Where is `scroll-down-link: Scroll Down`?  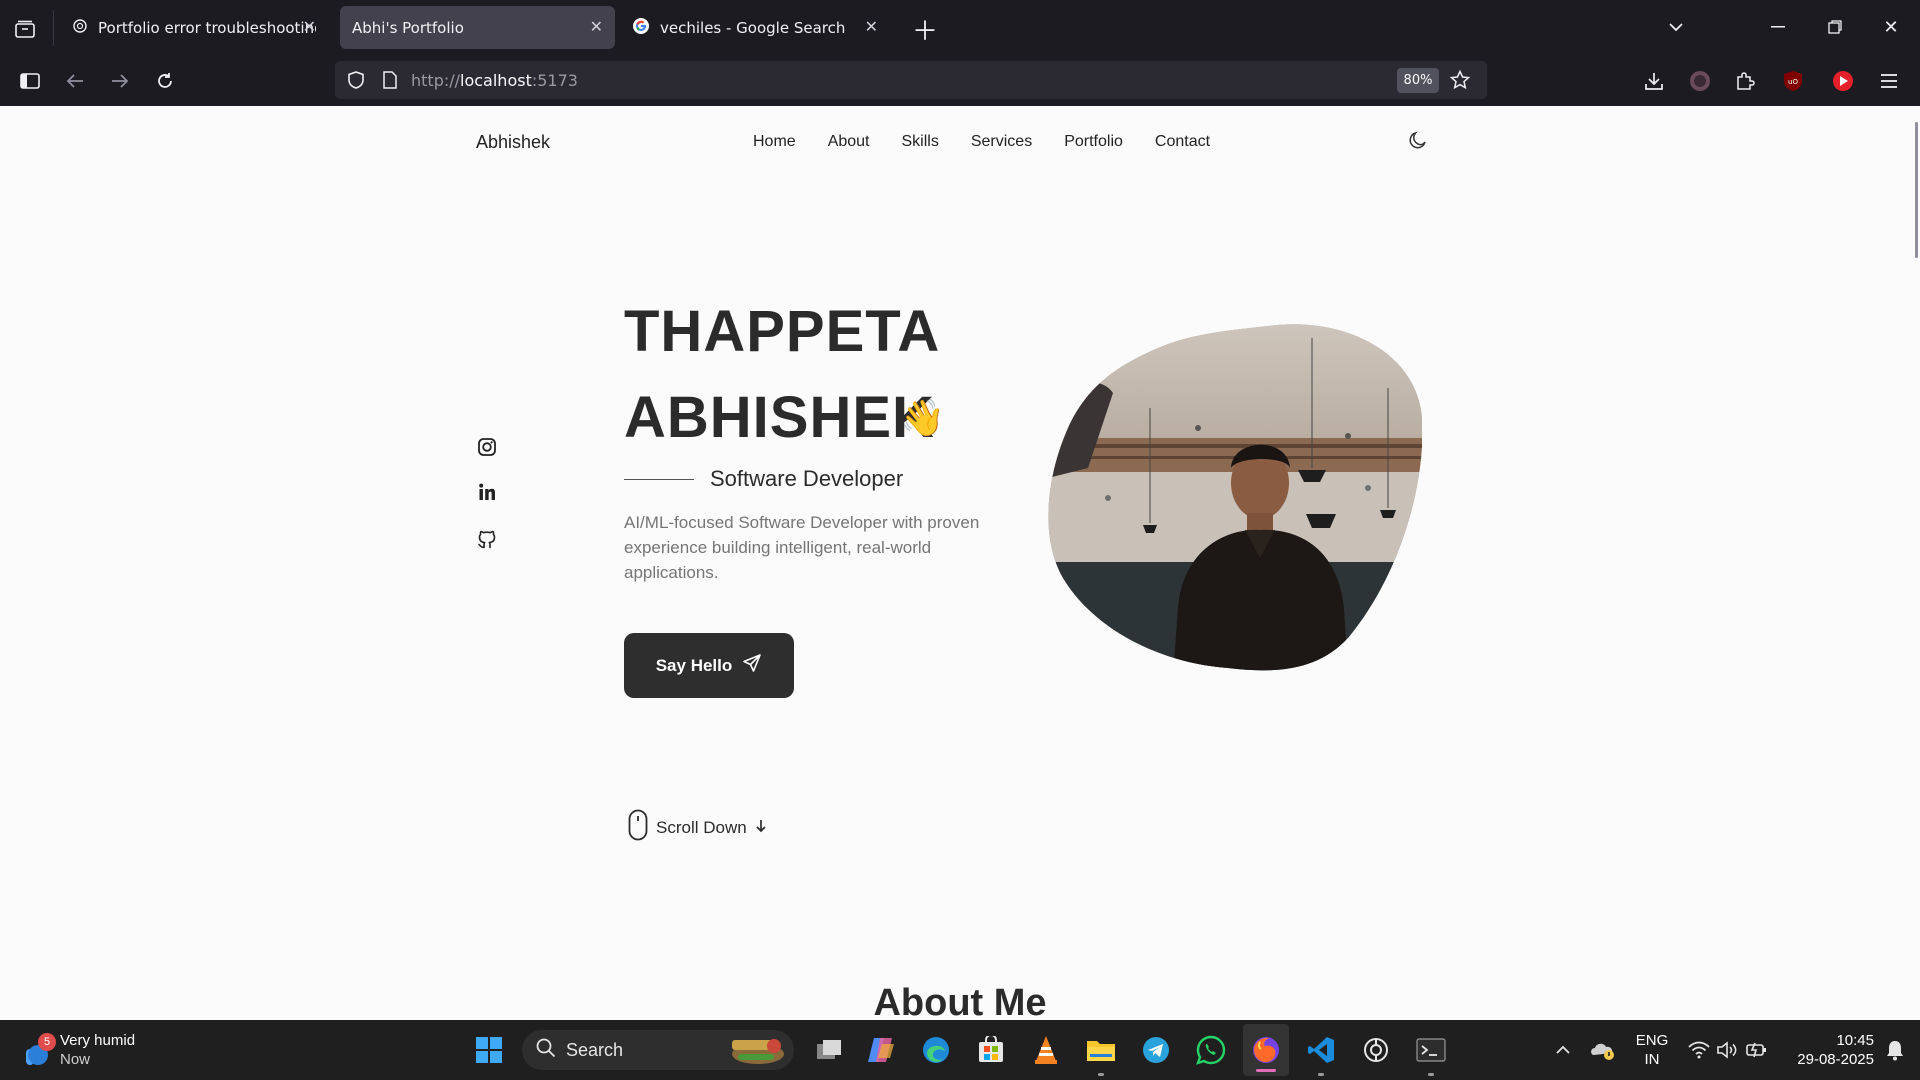 scroll-down-link: Scroll Down is located at coordinates (697, 827).